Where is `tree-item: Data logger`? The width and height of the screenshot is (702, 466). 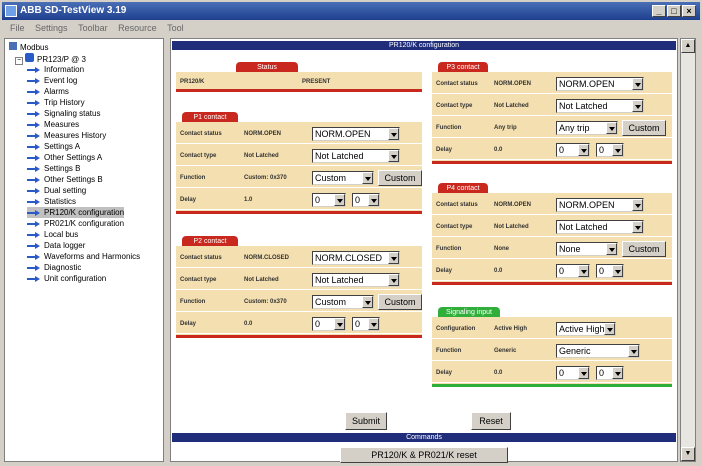 tree-item: Data logger is located at coordinates (56, 245).